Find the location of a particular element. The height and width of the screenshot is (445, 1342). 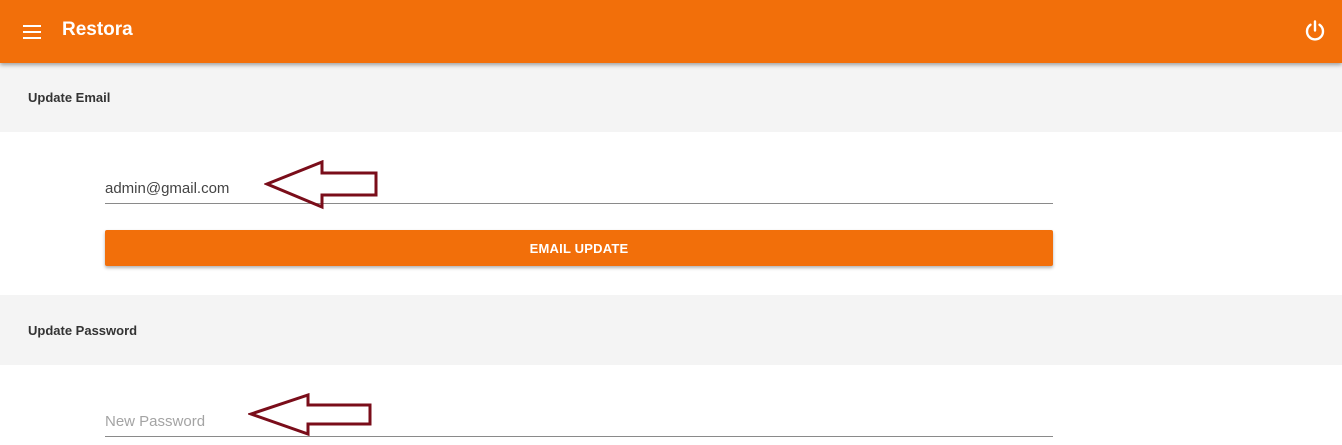

menu-icon is located at coordinates (33, 32).